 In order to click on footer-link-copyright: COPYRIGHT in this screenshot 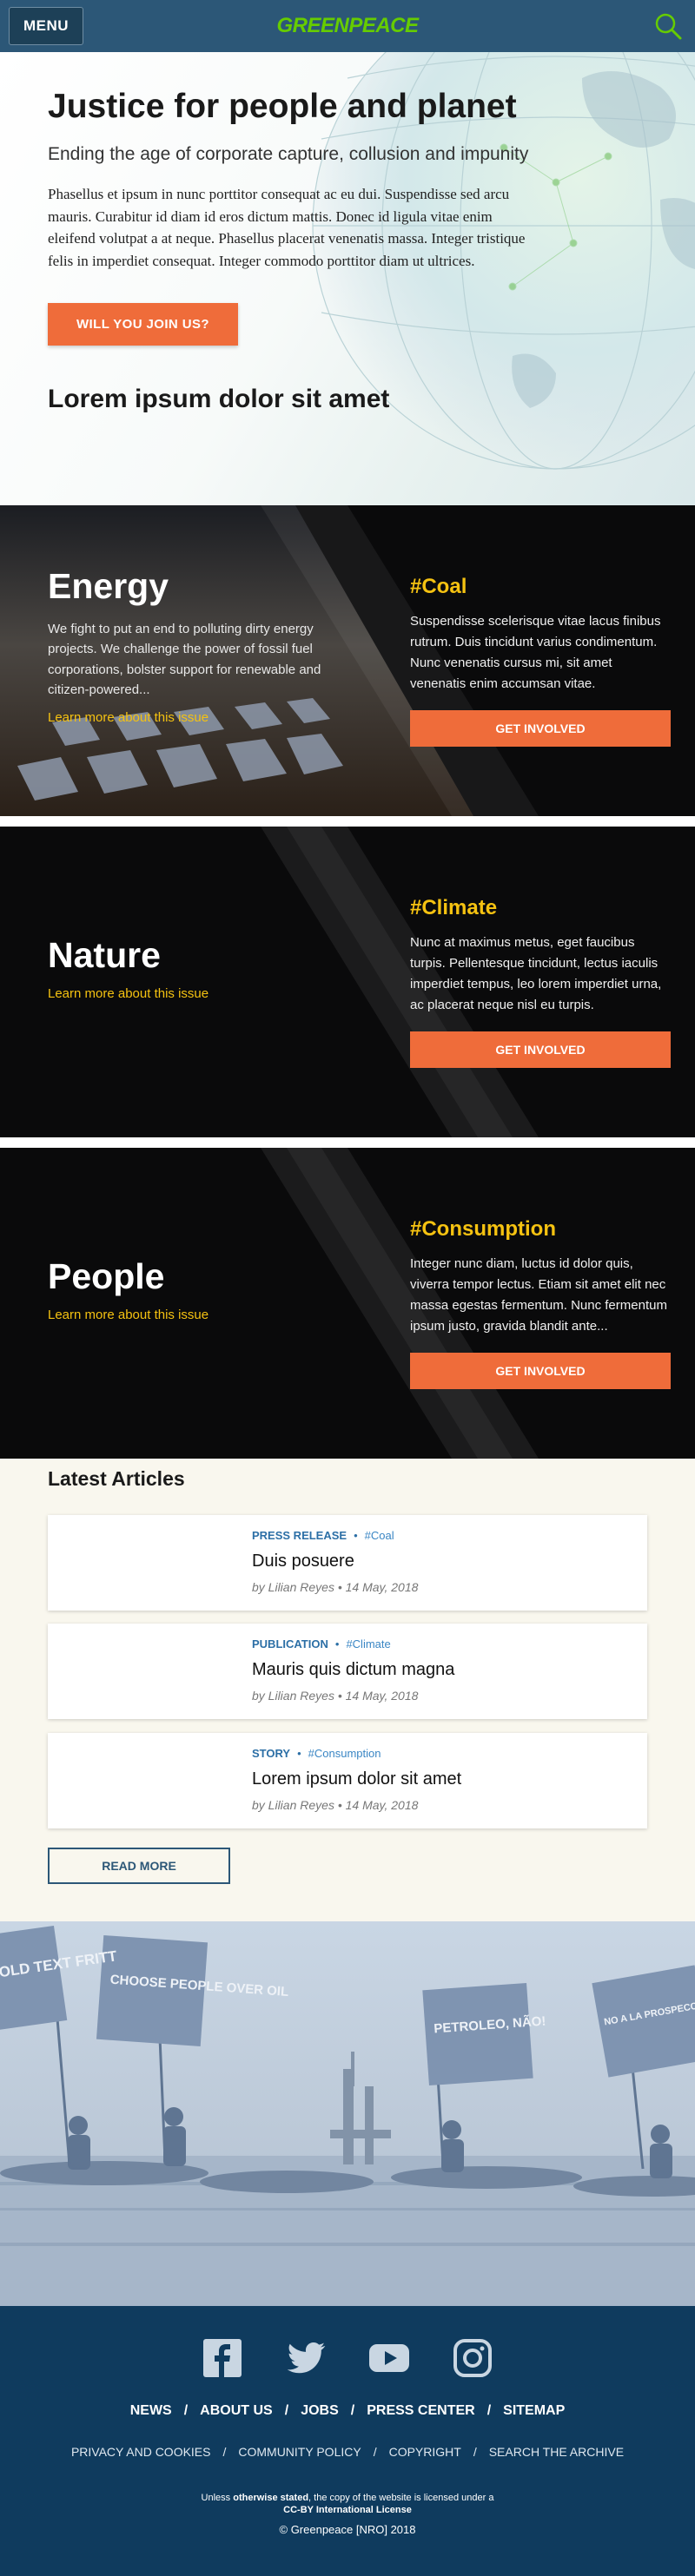, I will do `click(425, 2452)`.